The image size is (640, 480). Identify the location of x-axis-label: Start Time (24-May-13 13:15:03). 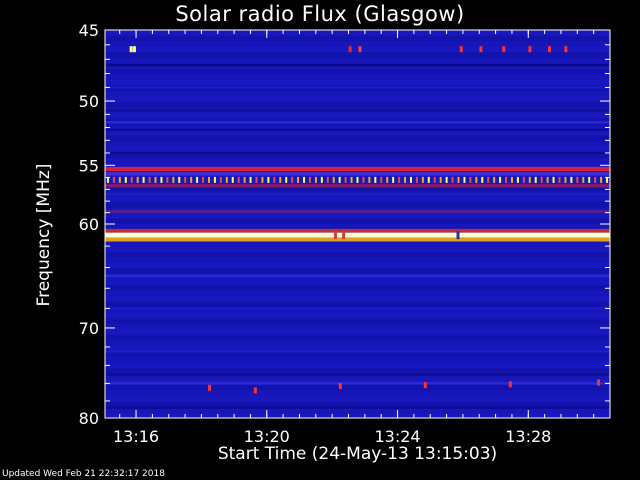
(357, 454).